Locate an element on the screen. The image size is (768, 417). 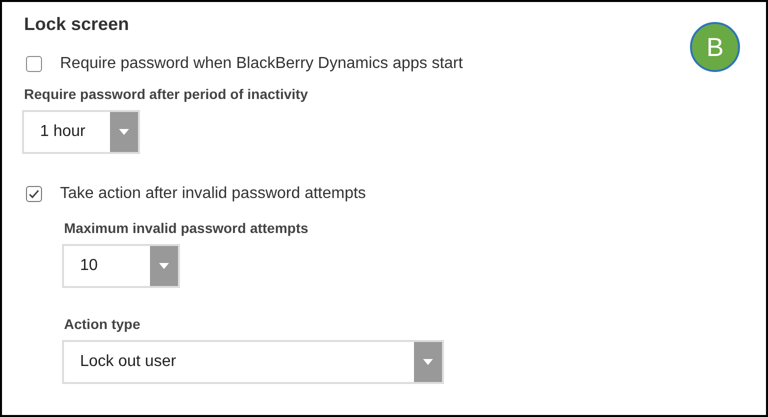
dropdown-field: 10 is located at coordinates (121, 266).